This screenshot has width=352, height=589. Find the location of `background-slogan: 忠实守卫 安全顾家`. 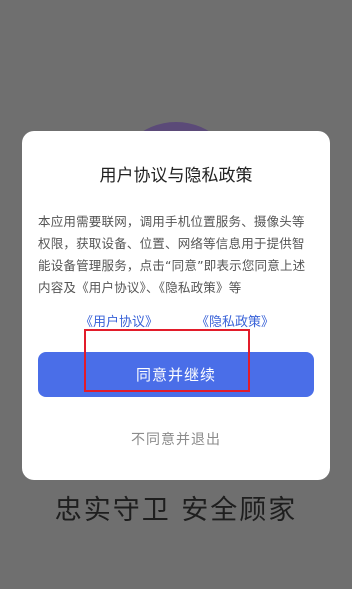

background-slogan: 忠实守卫 安全顾家 is located at coordinates (176, 510).